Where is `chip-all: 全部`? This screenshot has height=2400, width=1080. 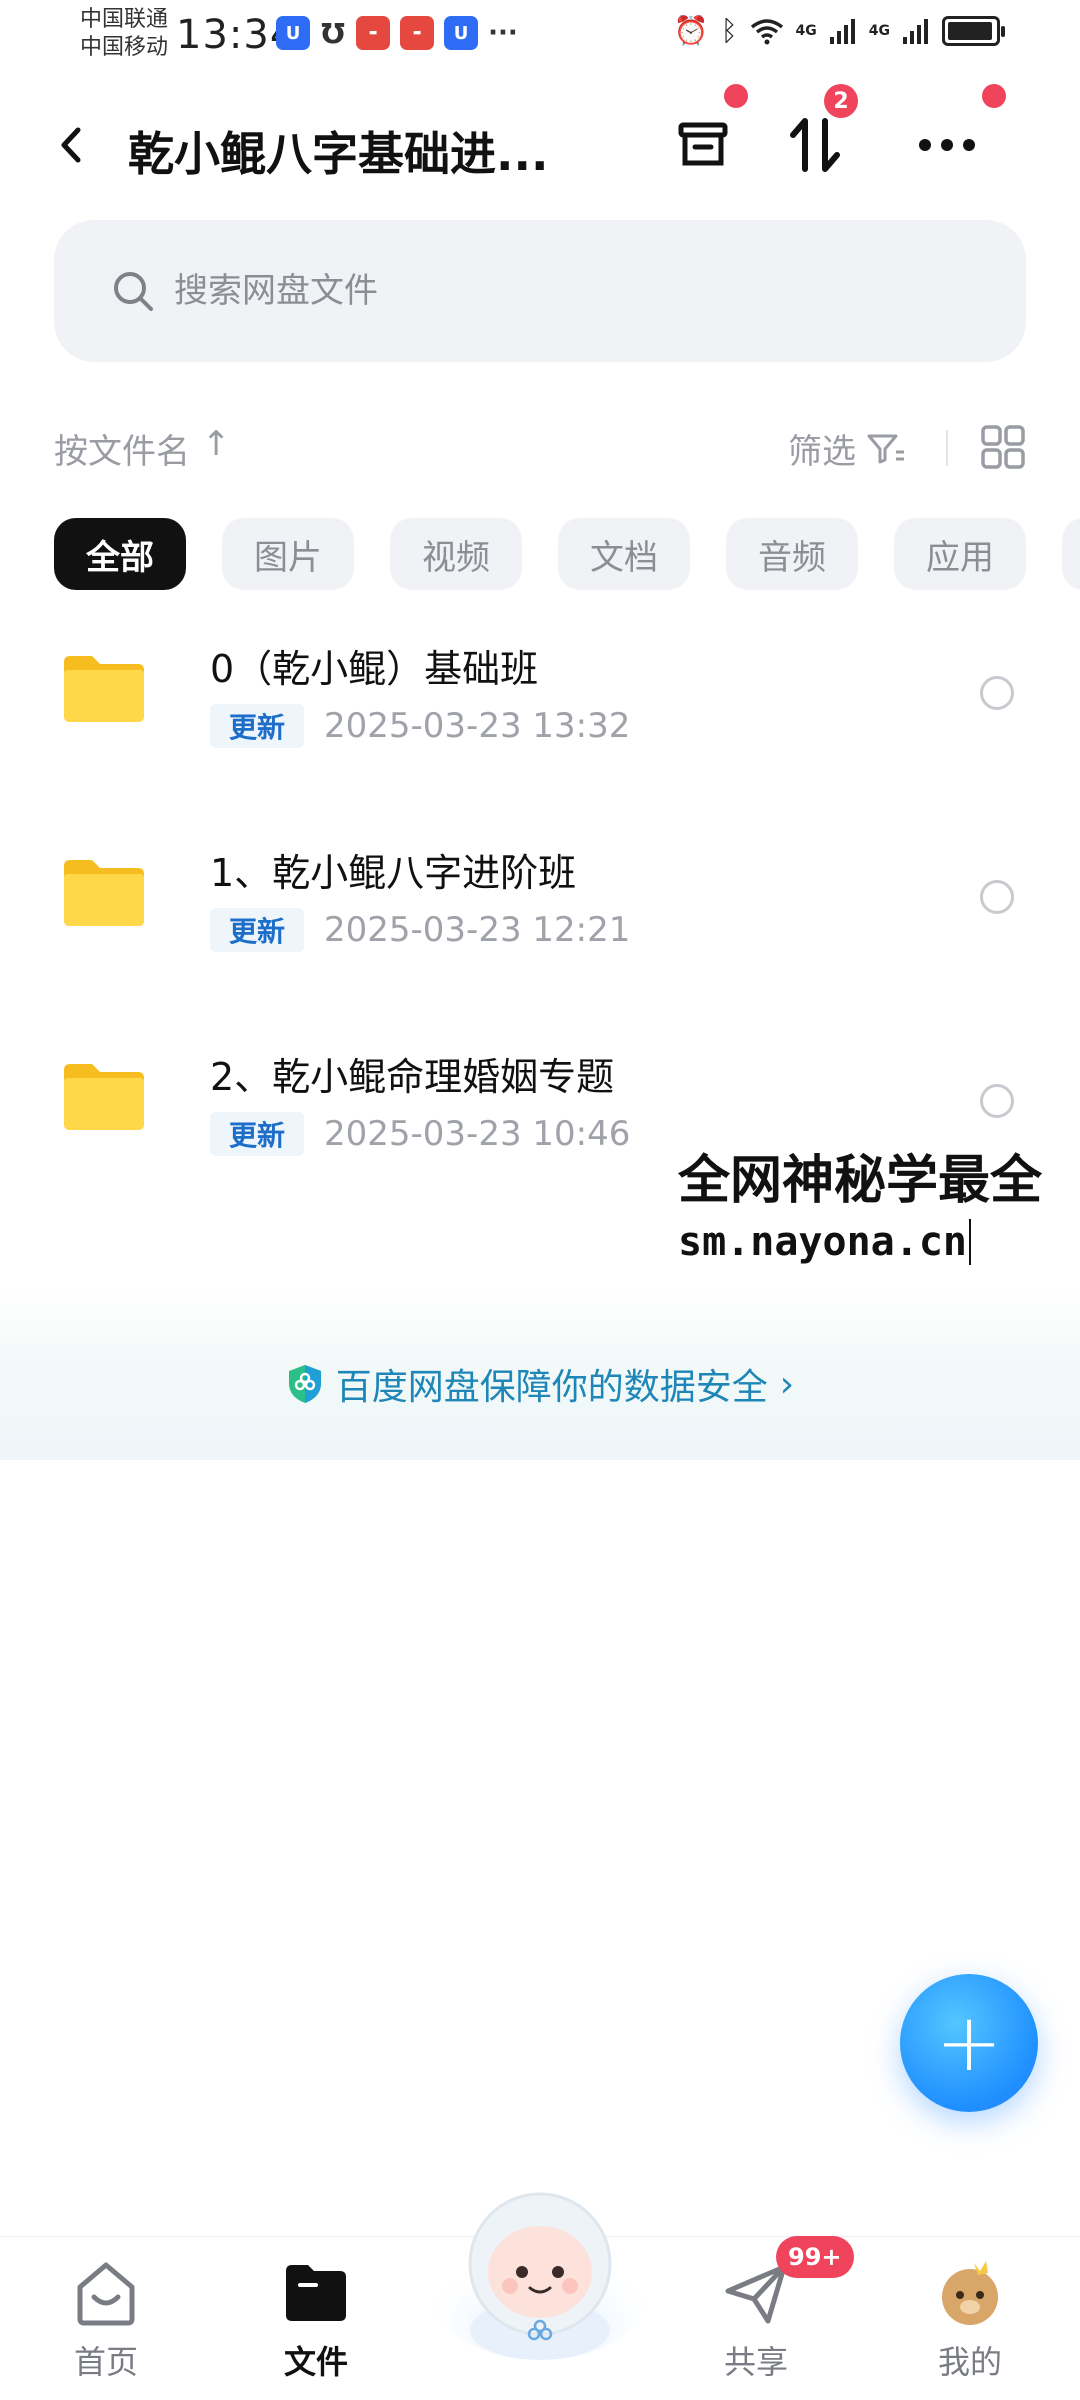 chip-all: 全部 is located at coordinates (120, 554).